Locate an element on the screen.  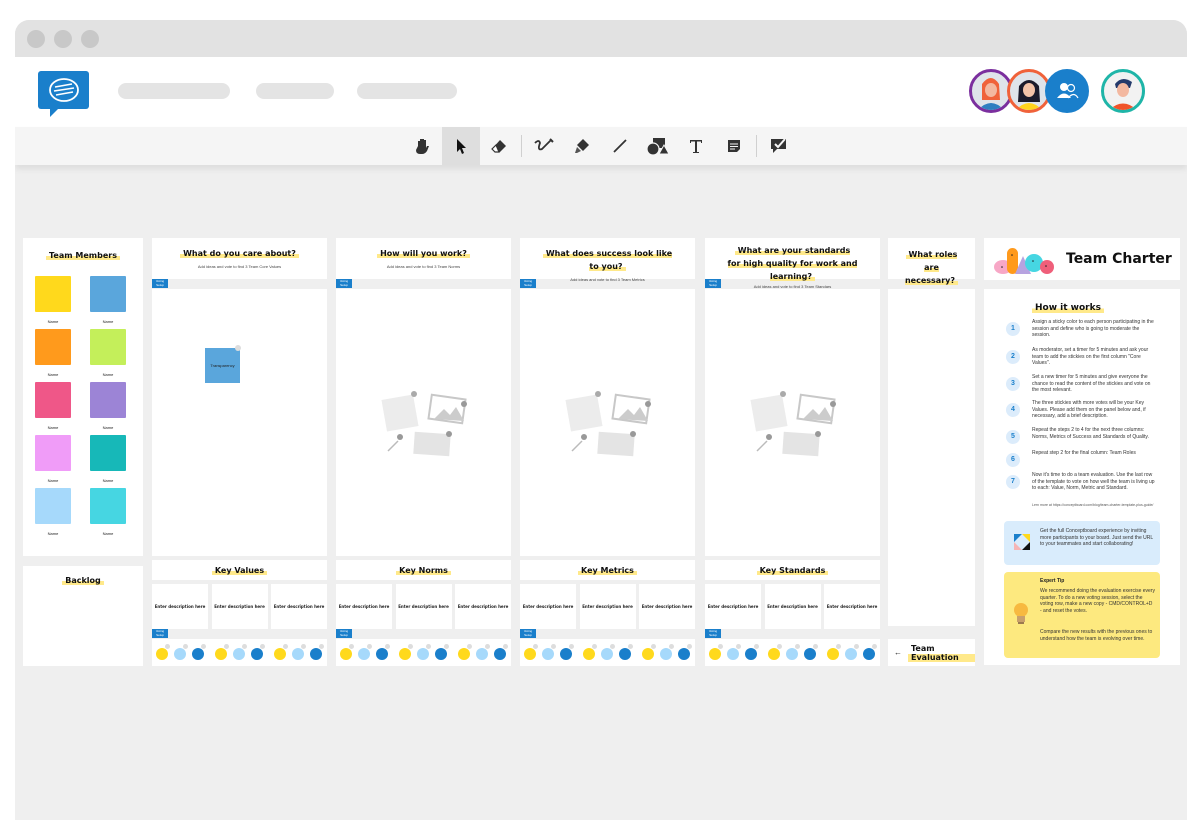
text-tool-button is located at coordinates (696, 146).